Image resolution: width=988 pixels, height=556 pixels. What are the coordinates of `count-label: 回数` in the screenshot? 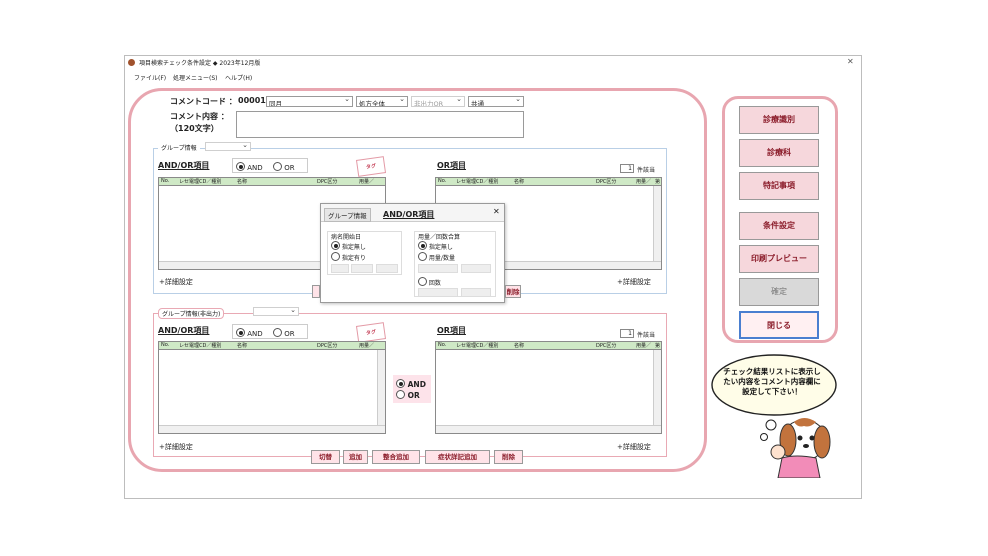 It's located at (434, 283).